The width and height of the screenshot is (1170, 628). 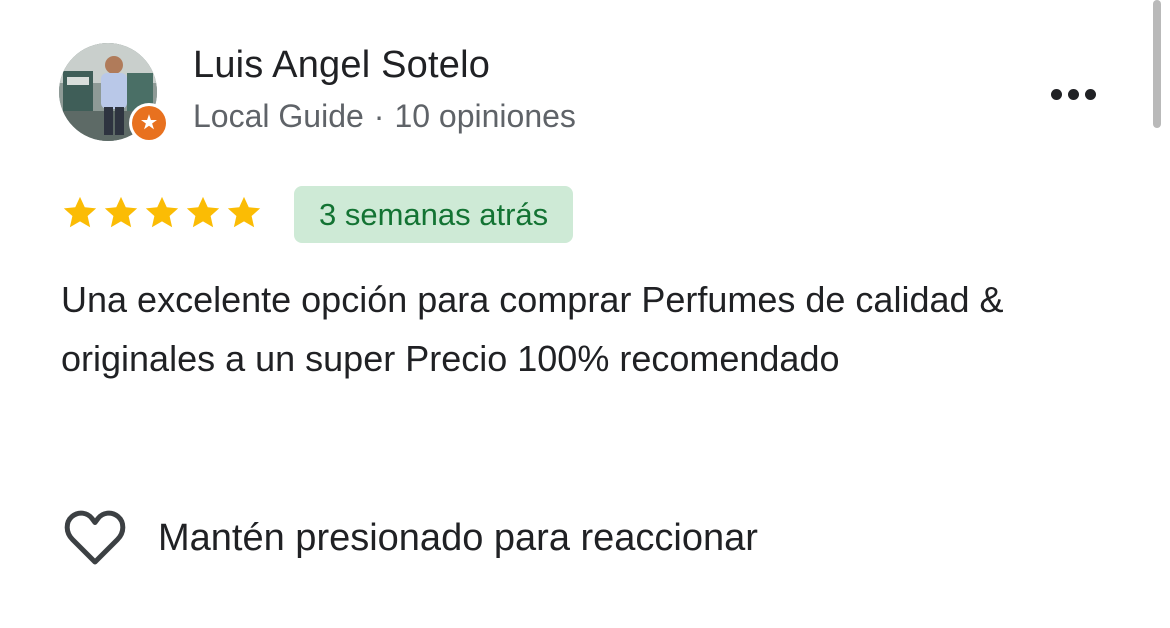 What do you see at coordinates (458, 537) in the screenshot?
I see `react-label: Mantén presionado para reaccionar` at bounding box center [458, 537].